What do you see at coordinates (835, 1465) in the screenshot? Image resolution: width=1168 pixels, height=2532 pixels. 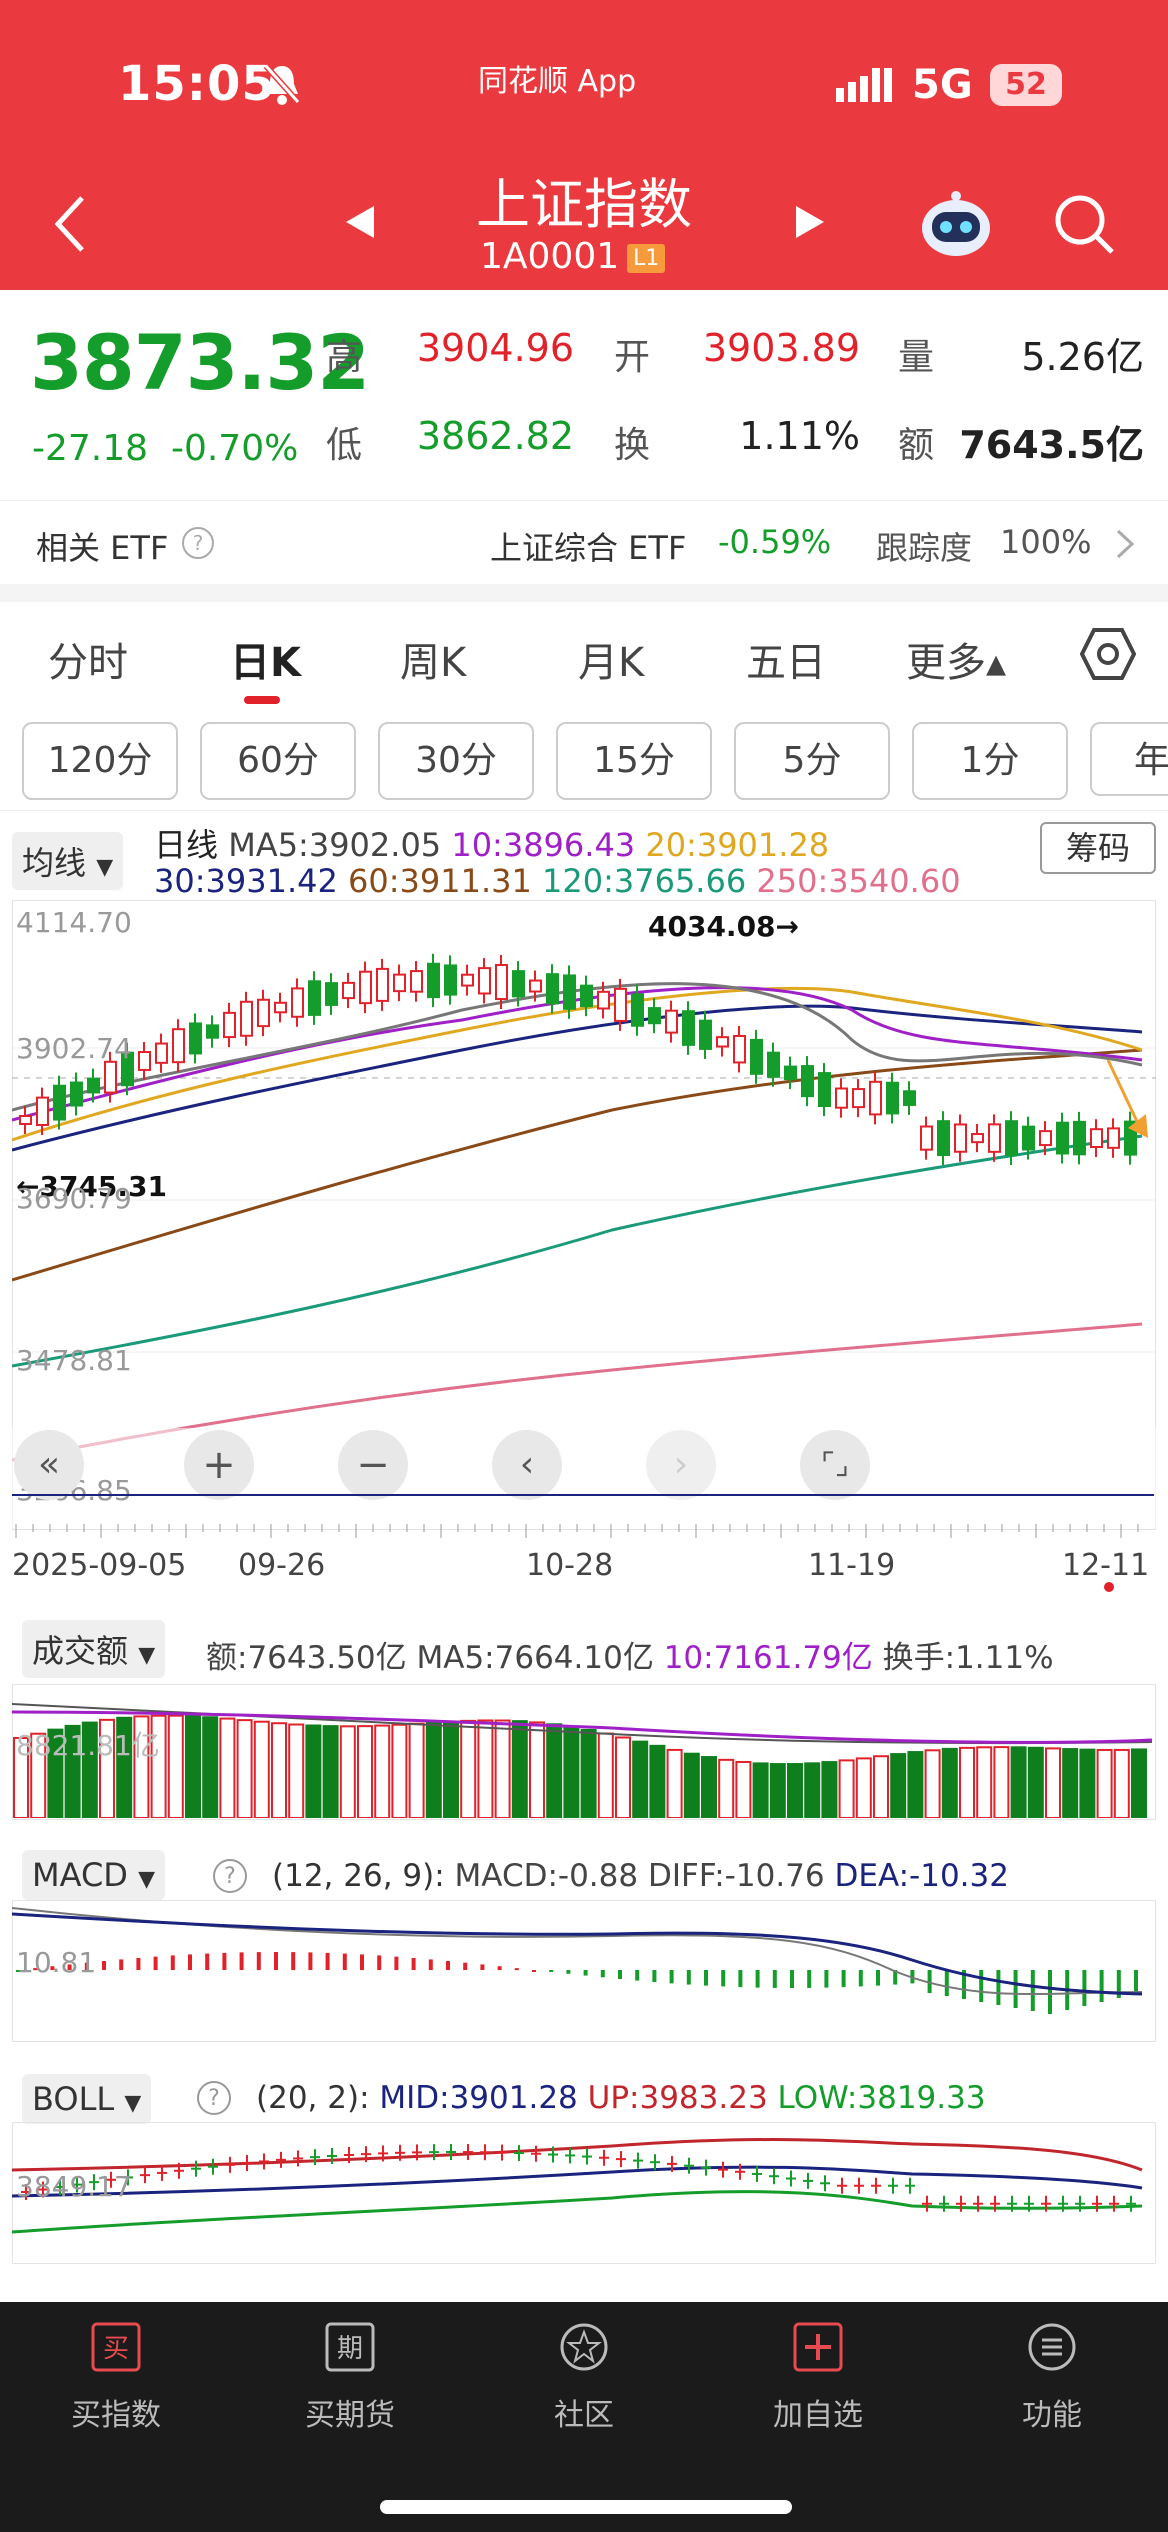 I see `fullscreen-button: ⌜⌟` at bounding box center [835, 1465].